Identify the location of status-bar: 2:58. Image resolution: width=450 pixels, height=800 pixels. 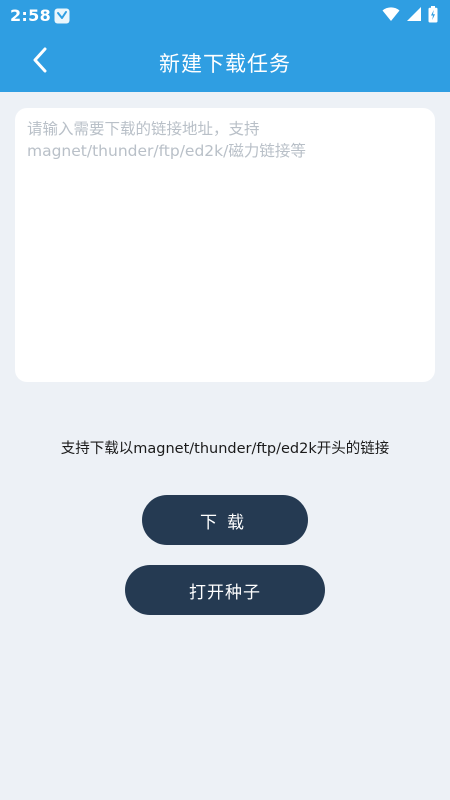
(225, 16).